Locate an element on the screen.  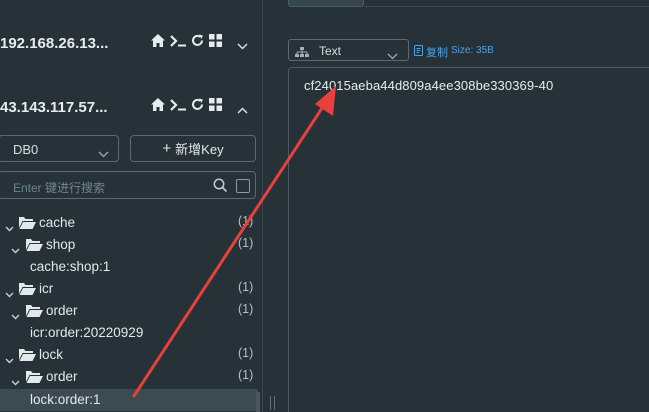
chevron-up-icon is located at coordinates (242, 110).